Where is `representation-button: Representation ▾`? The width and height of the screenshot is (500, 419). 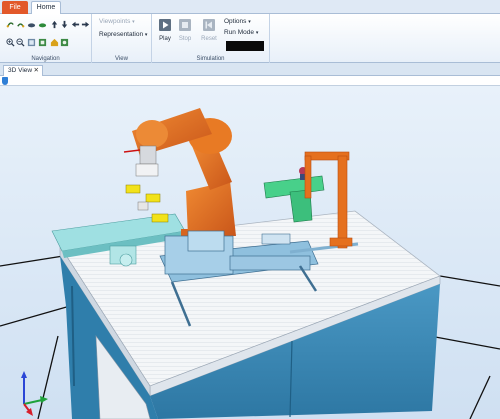
representation-button: Representation ▾ is located at coordinates (123, 34).